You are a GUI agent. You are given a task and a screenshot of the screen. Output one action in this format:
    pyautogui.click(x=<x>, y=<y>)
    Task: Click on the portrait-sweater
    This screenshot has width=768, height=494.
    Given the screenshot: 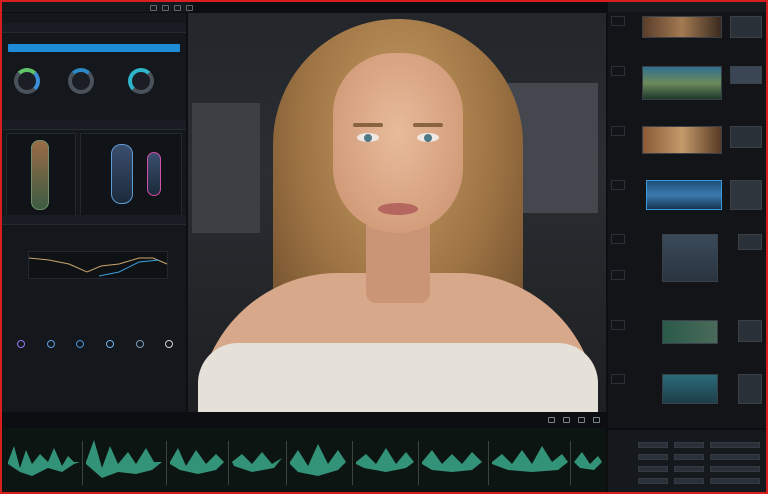 What is the action you would take?
    pyautogui.click(x=398, y=377)
    